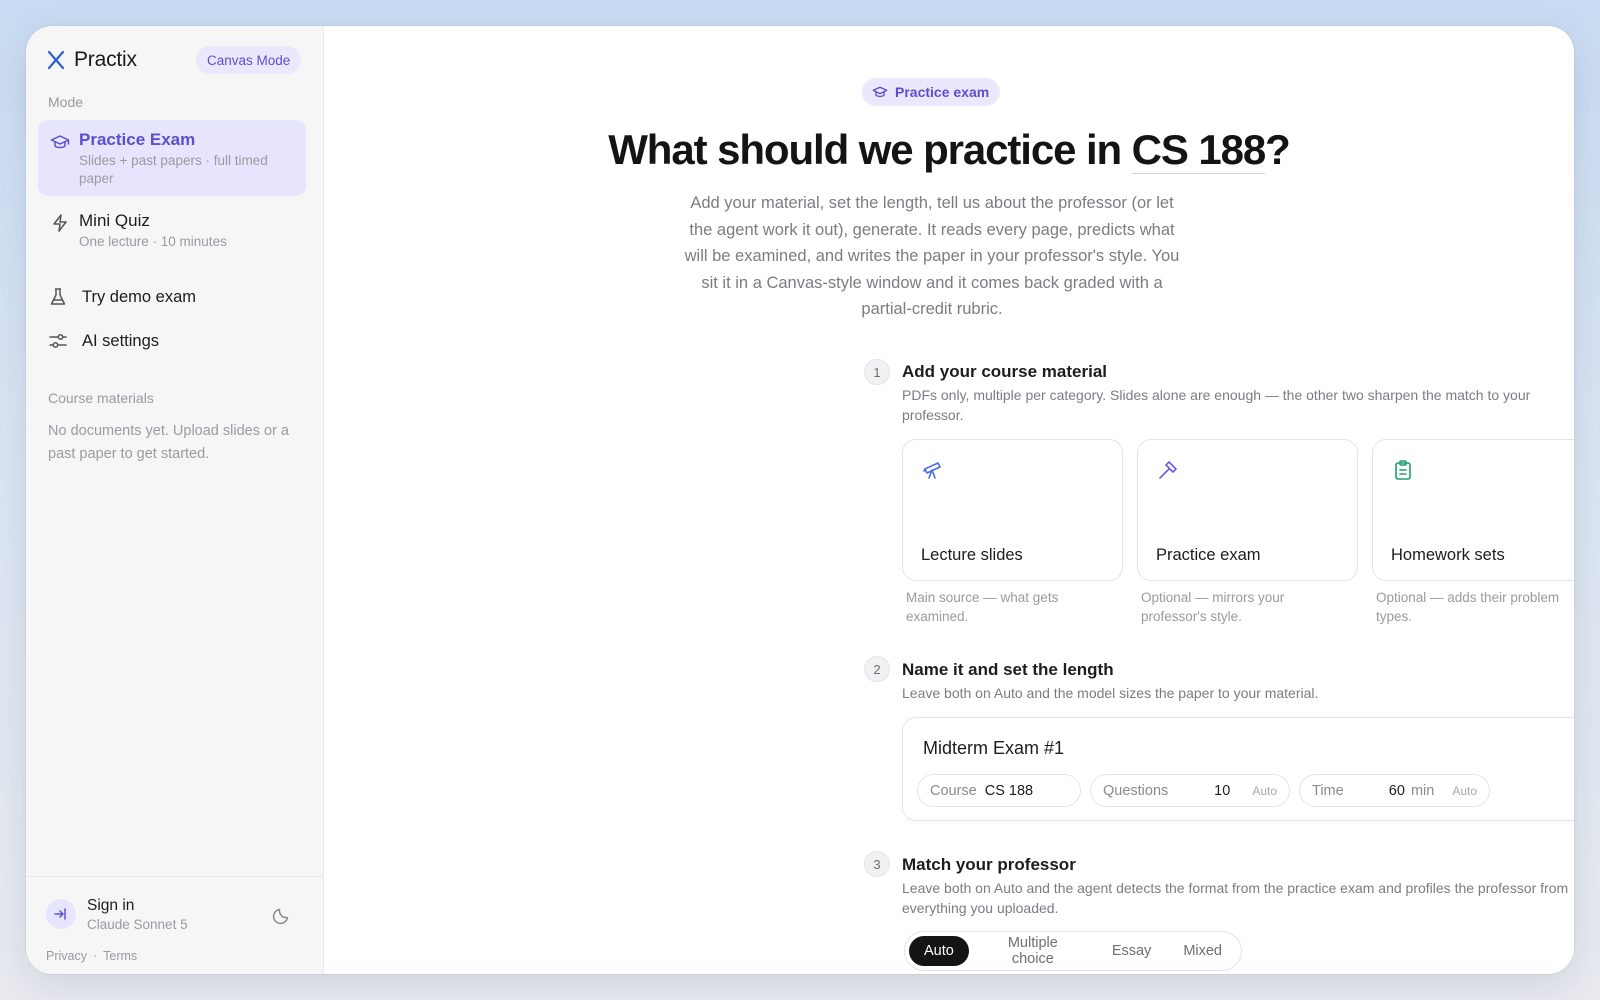 The width and height of the screenshot is (1600, 1000). I want to click on time-value: 60, so click(1396, 790).